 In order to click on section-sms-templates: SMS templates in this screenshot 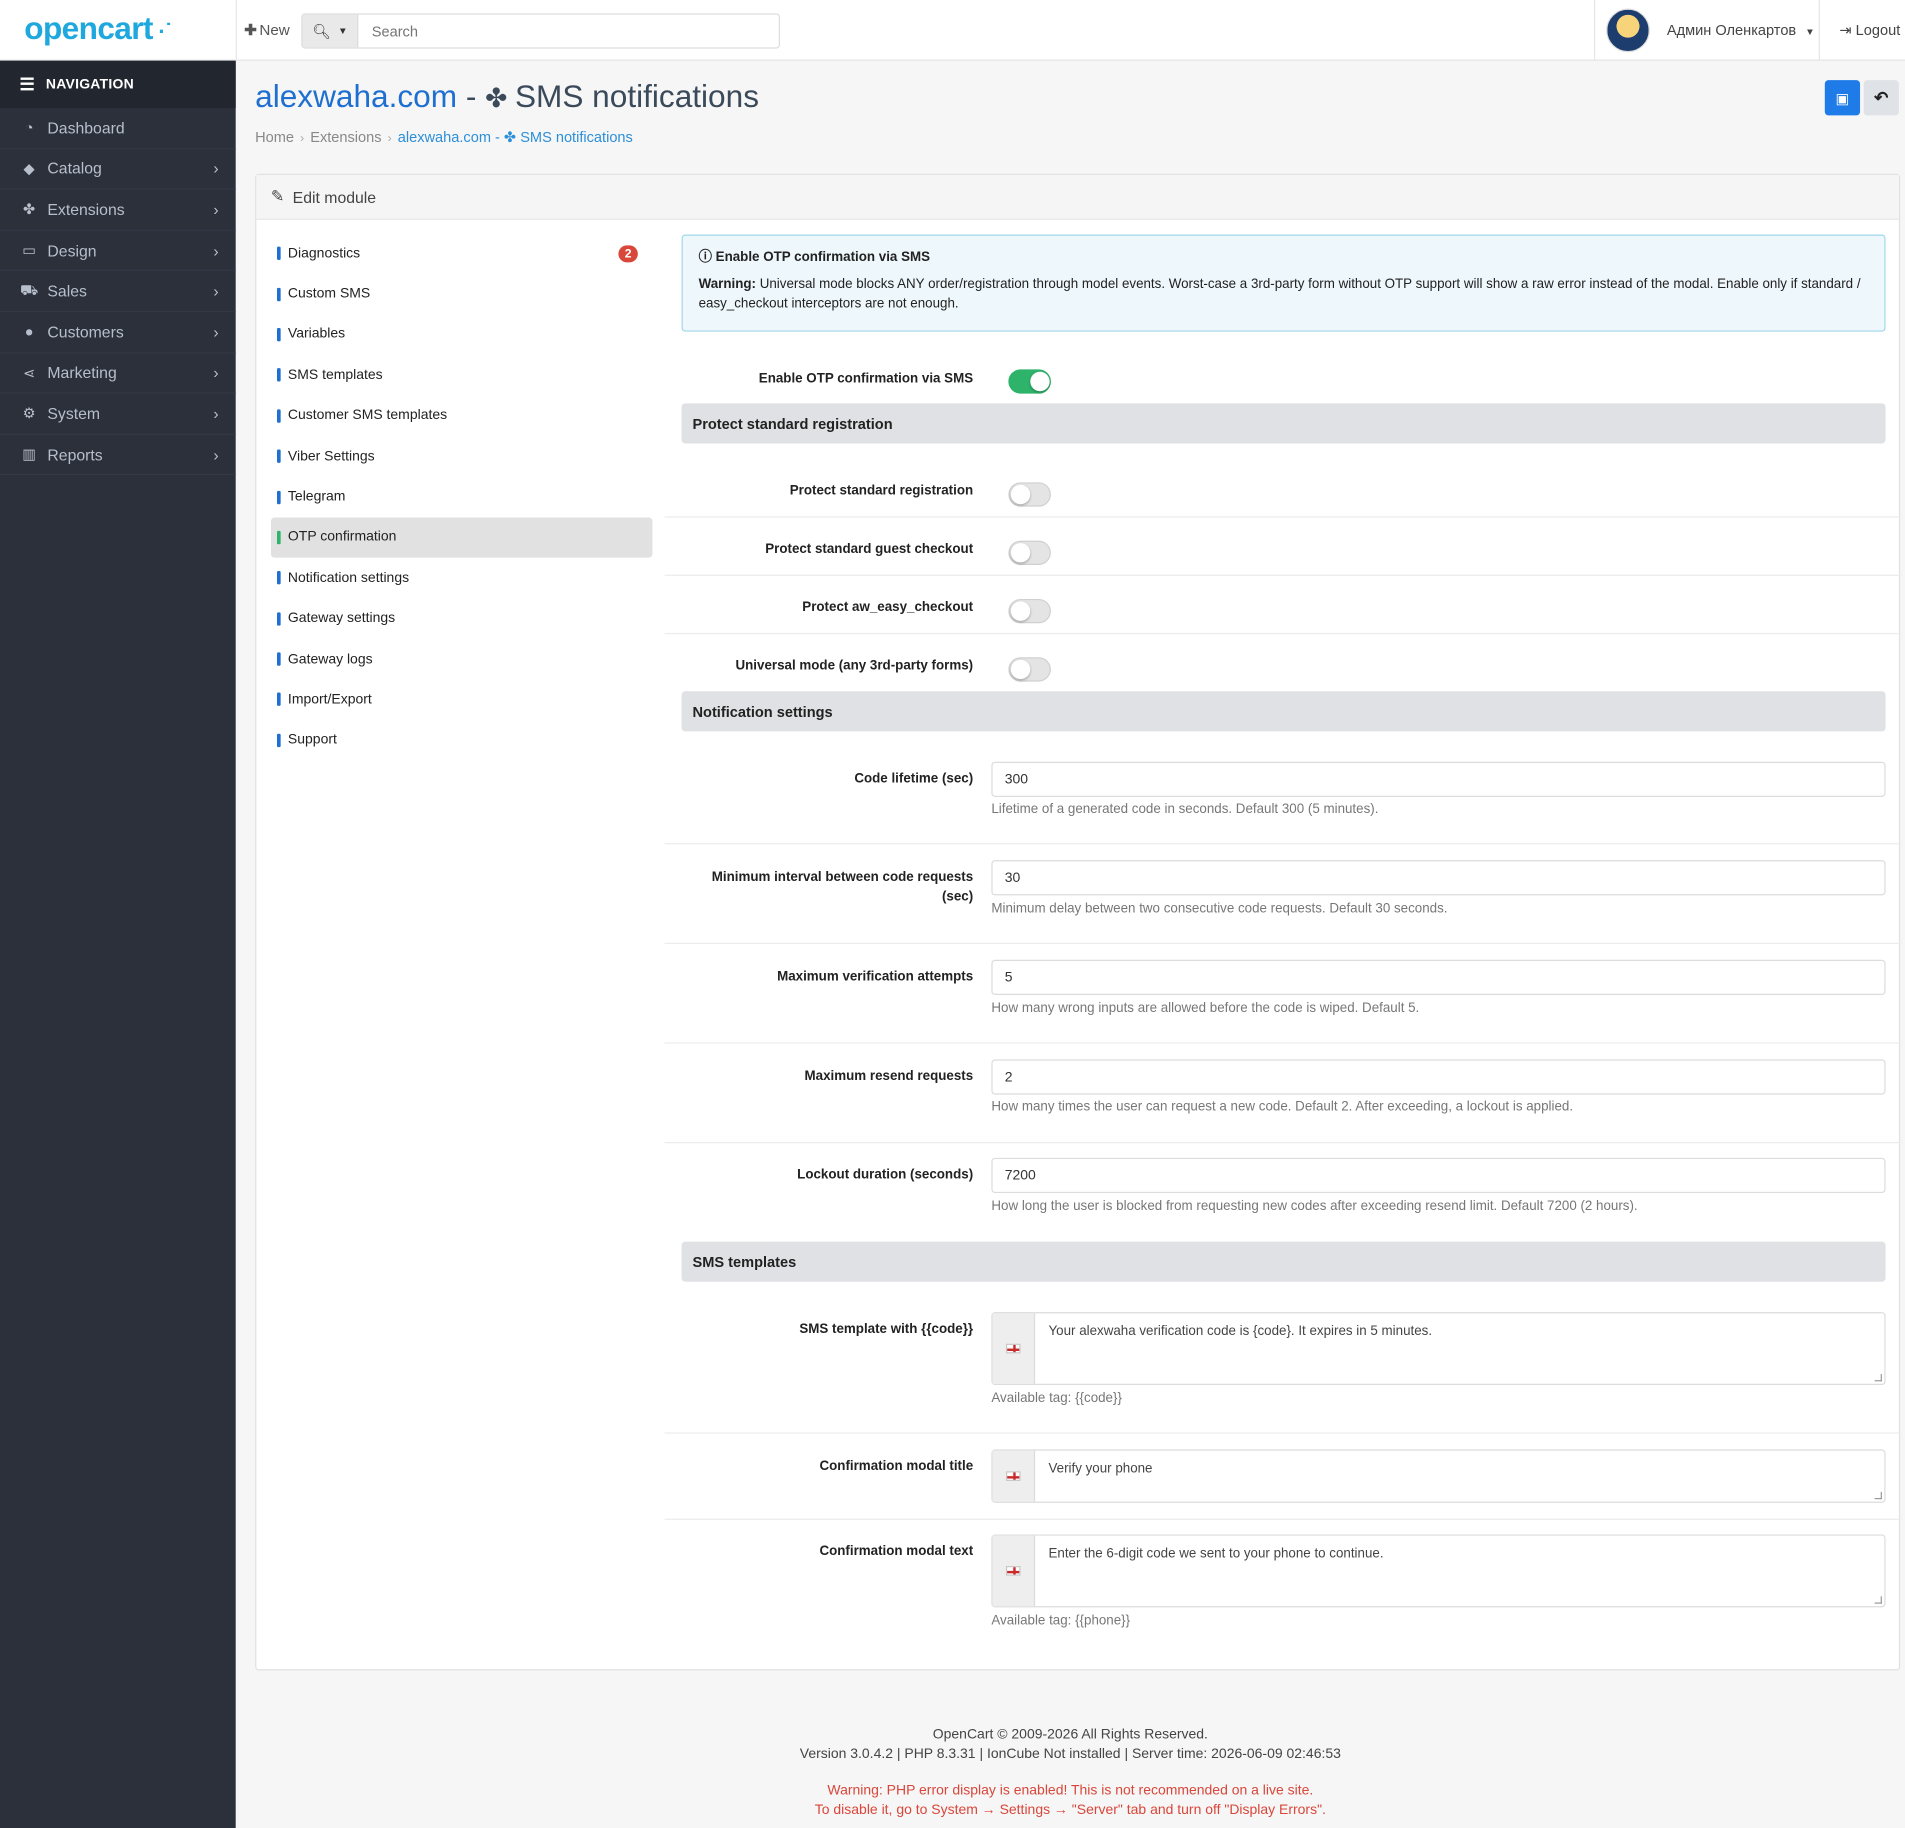, I will do `click(1283, 1261)`.